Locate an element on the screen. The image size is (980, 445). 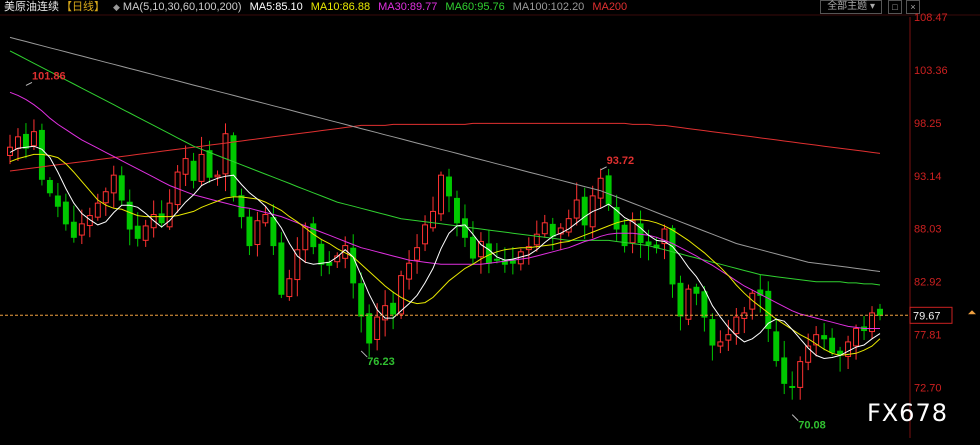
last-price-label: 79.67 is located at coordinates (927, 316).